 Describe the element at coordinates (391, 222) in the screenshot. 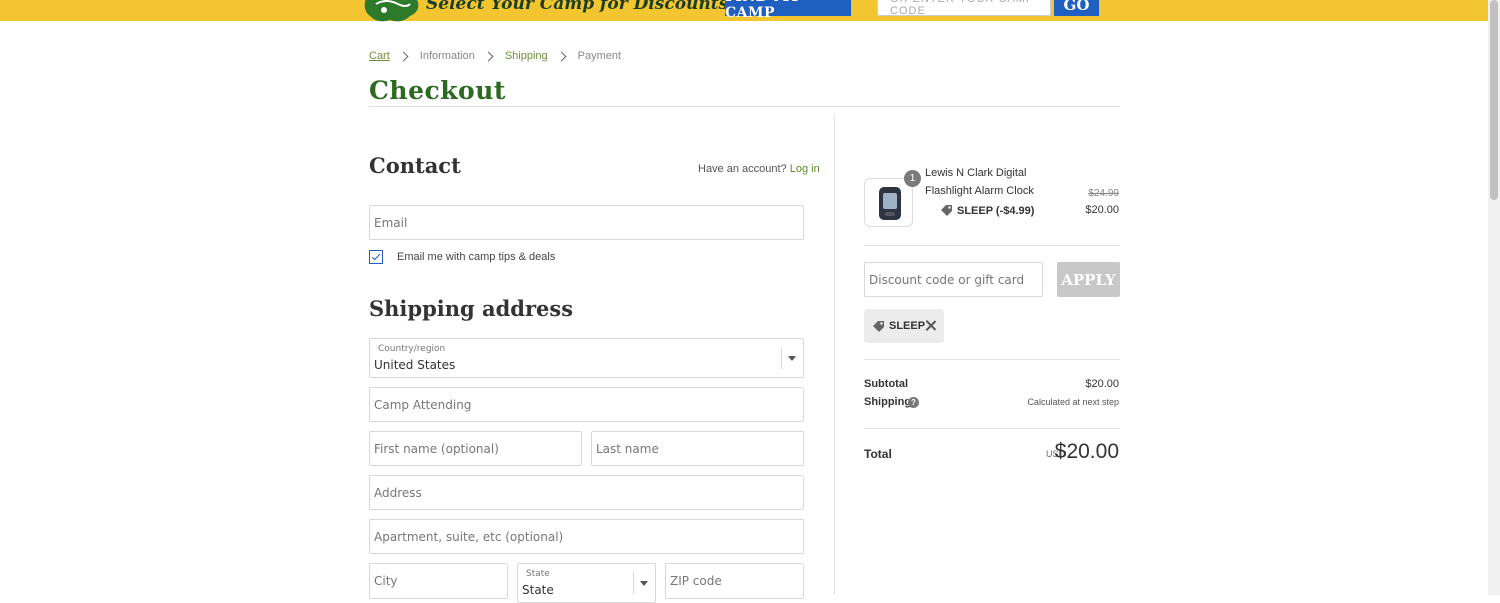

I see `email-placeholder: Email` at that location.